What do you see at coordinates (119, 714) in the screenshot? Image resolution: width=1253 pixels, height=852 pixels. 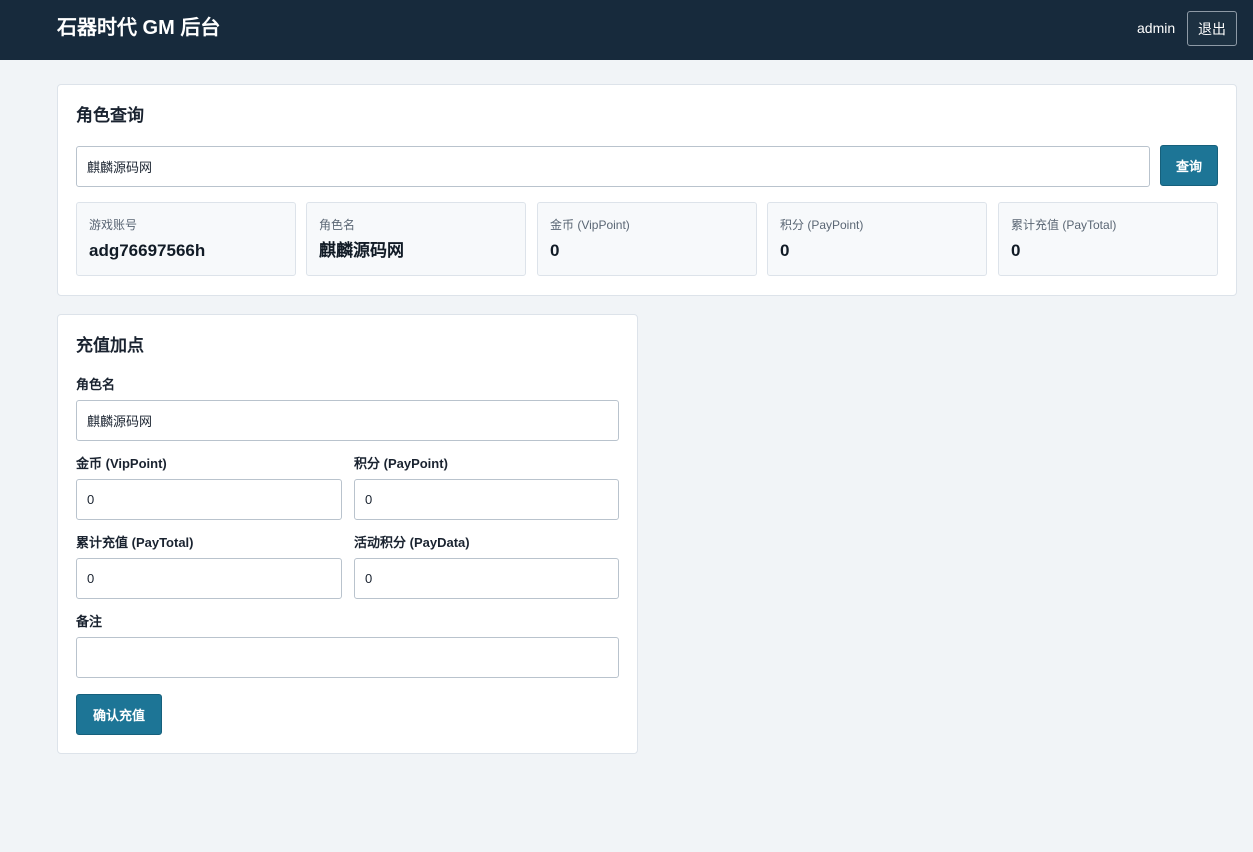 I see `confirm-recharge-button: 确认充值` at bounding box center [119, 714].